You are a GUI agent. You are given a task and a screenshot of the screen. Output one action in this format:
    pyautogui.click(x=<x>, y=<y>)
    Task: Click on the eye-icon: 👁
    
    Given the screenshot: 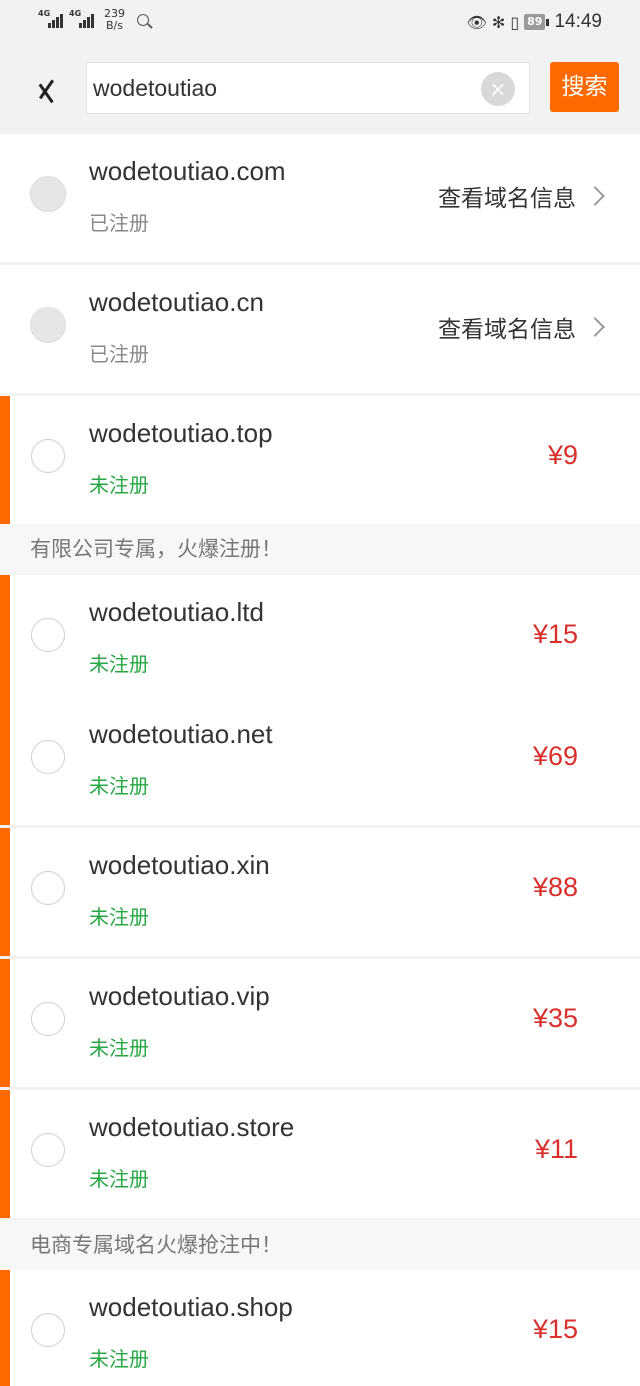 What is the action you would take?
    pyautogui.click(x=476, y=22)
    